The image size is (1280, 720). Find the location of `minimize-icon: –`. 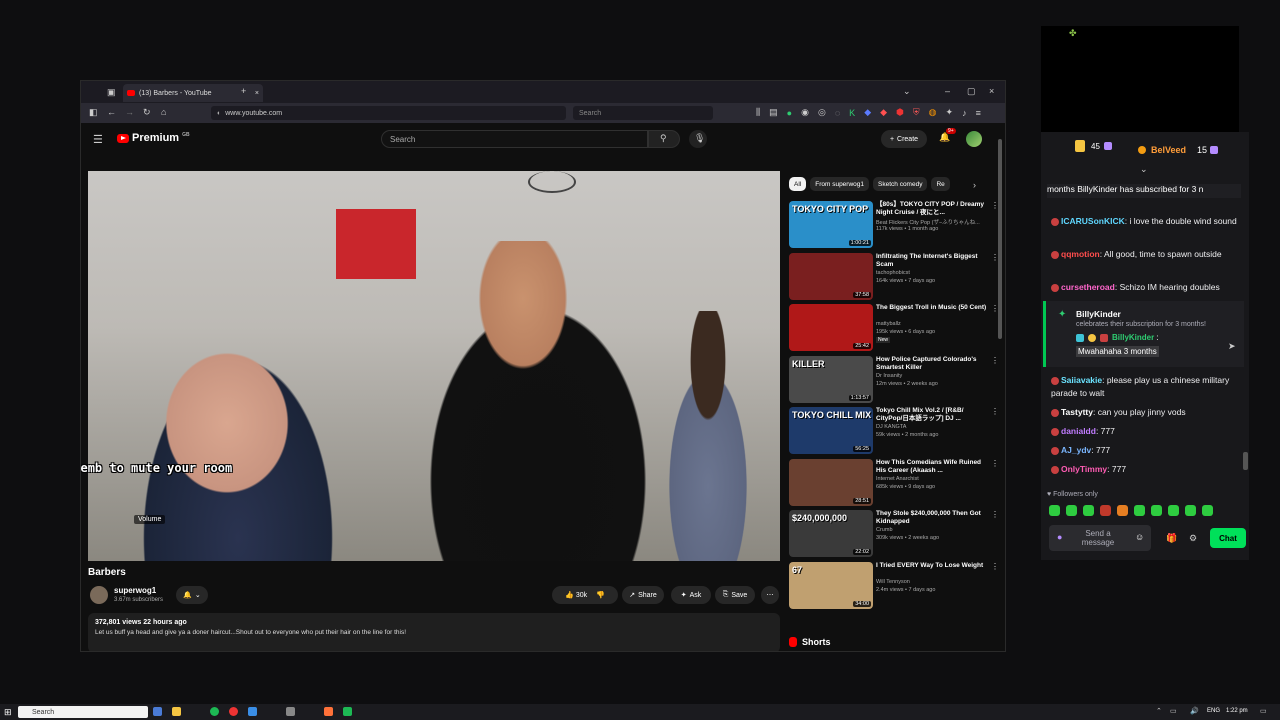

minimize-icon: – is located at coordinates (947, 91).